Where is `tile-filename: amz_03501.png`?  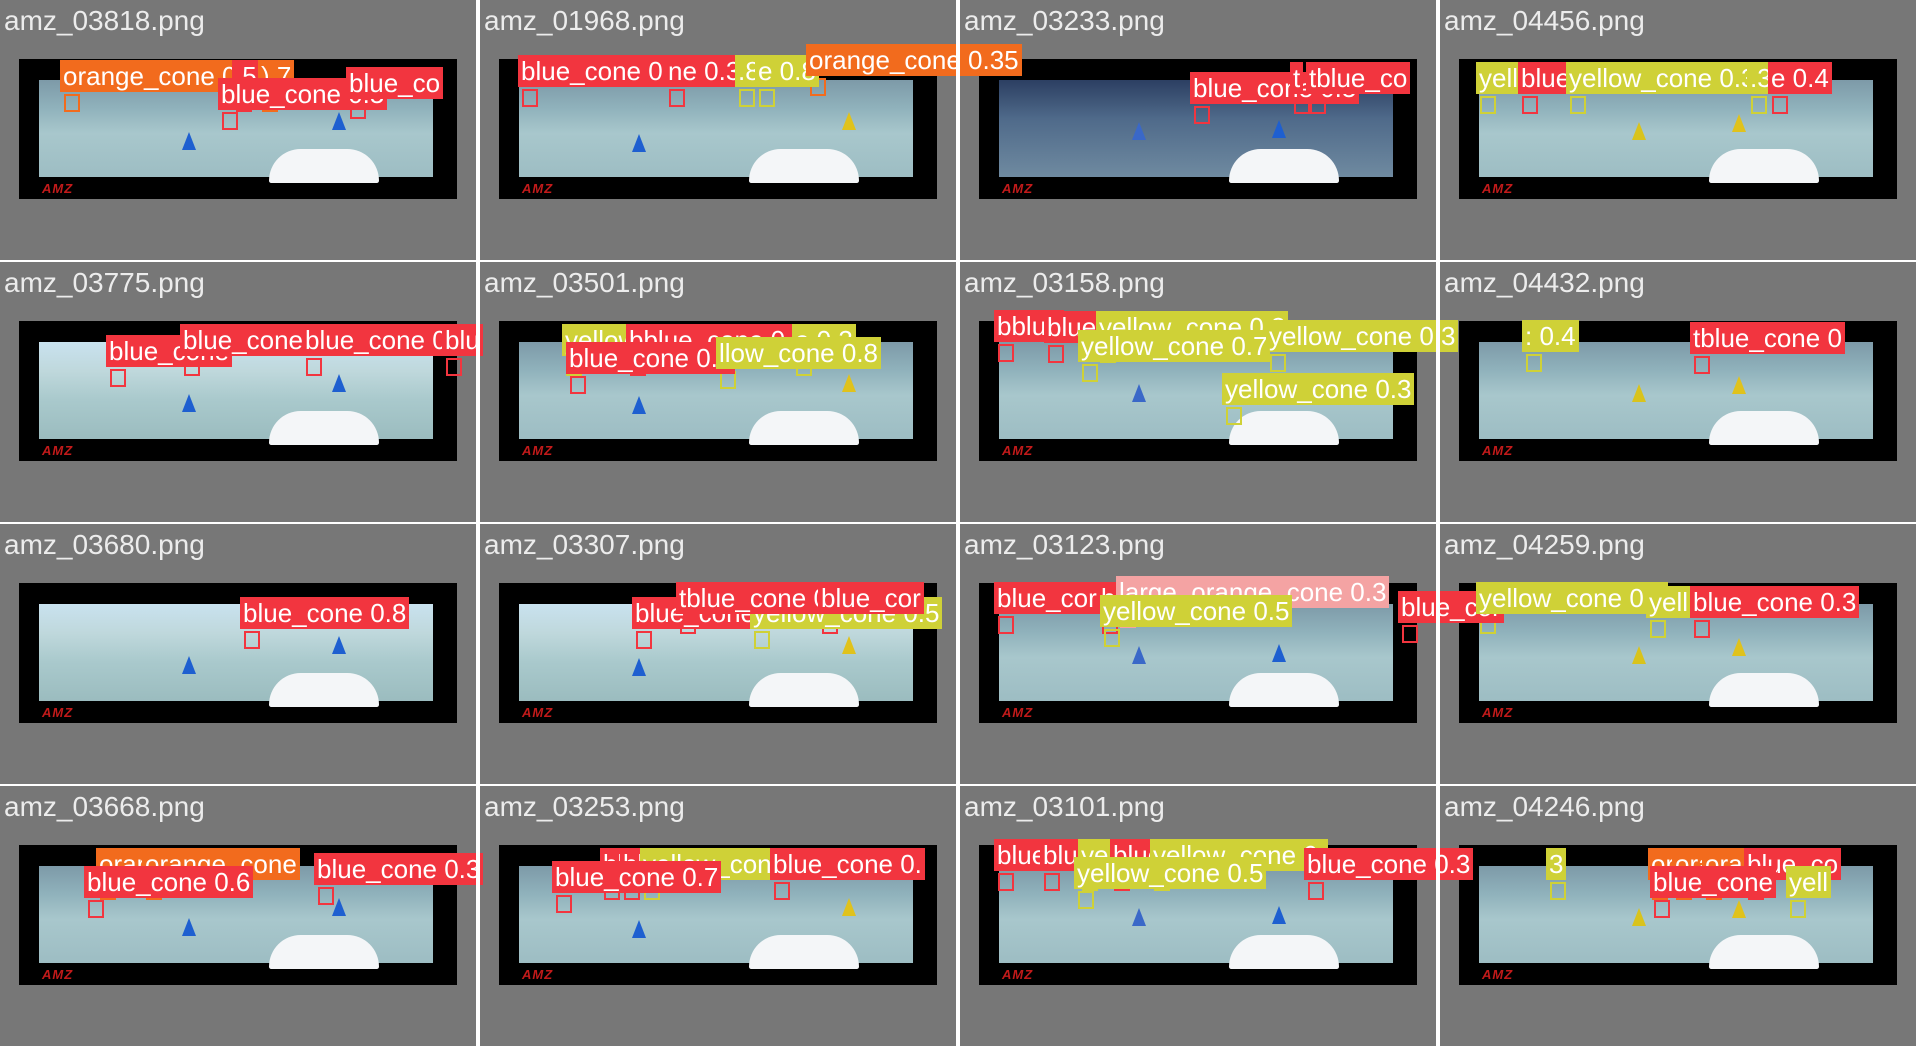 tile-filename: amz_03501.png is located at coordinates (584, 282).